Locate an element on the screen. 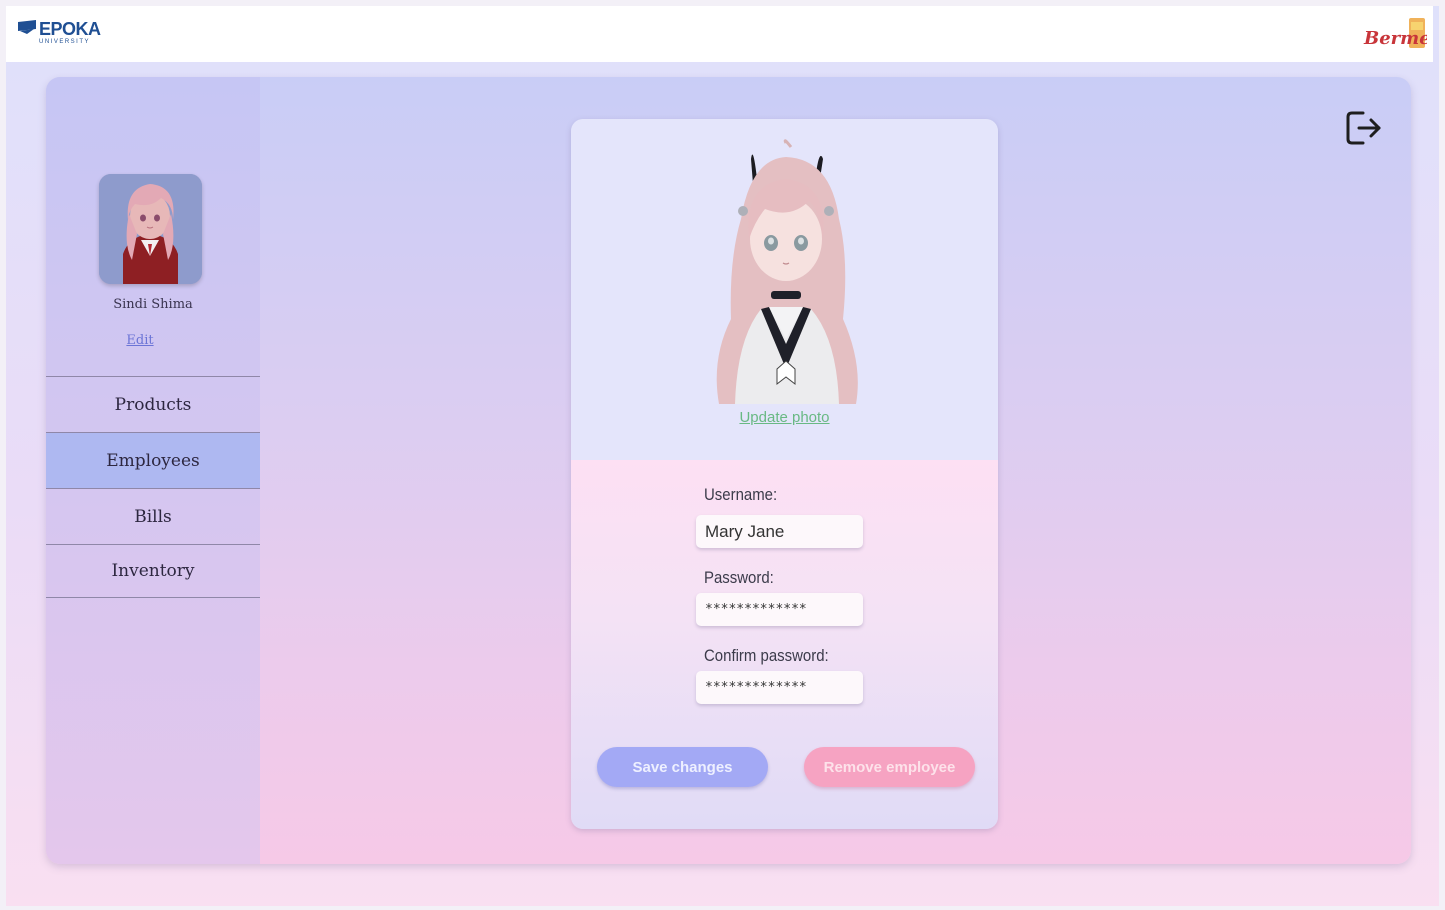 The image size is (1445, 910). confirm-password-label: Confirm password: is located at coordinates (766, 655).